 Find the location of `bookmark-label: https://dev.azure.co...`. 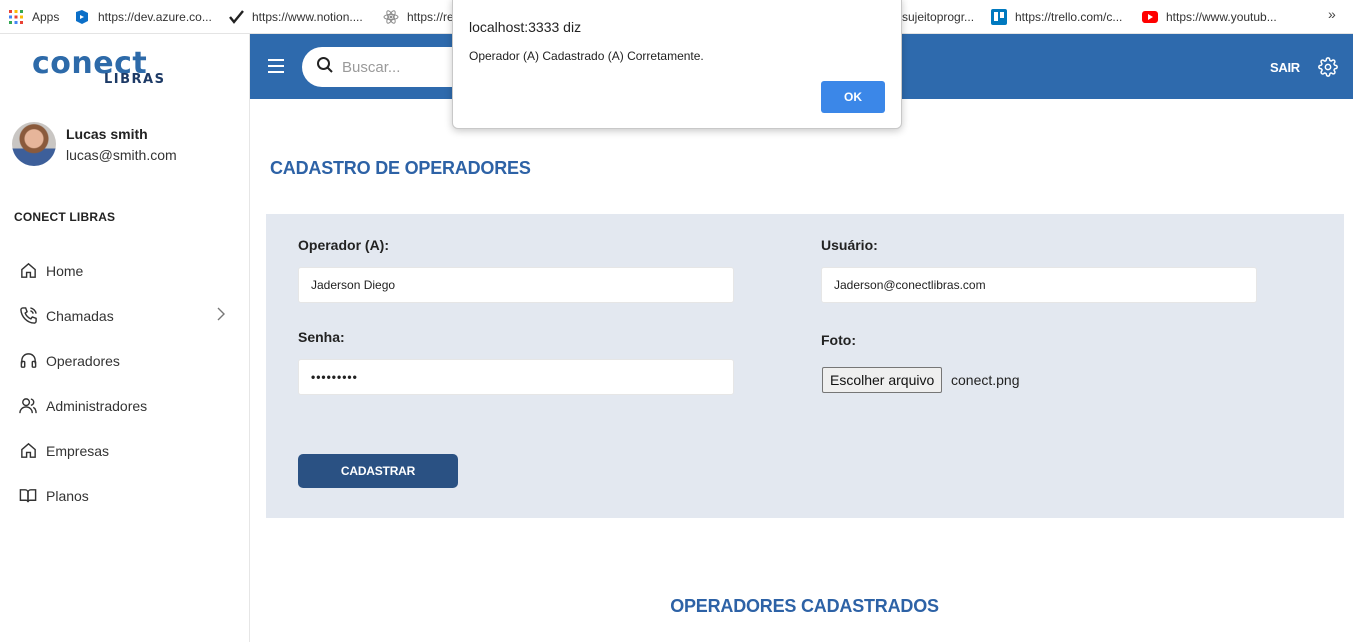

bookmark-label: https://dev.azure.co... is located at coordinates (155, 16).